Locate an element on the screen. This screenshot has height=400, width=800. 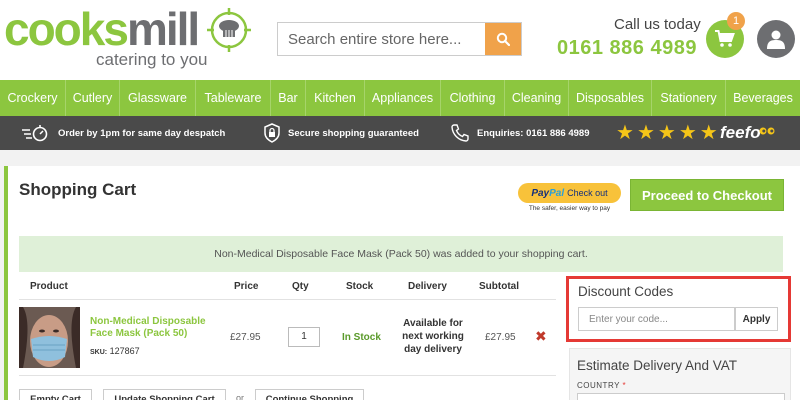
logo-cooks-text: cooks is located at coordinates (66, 29).